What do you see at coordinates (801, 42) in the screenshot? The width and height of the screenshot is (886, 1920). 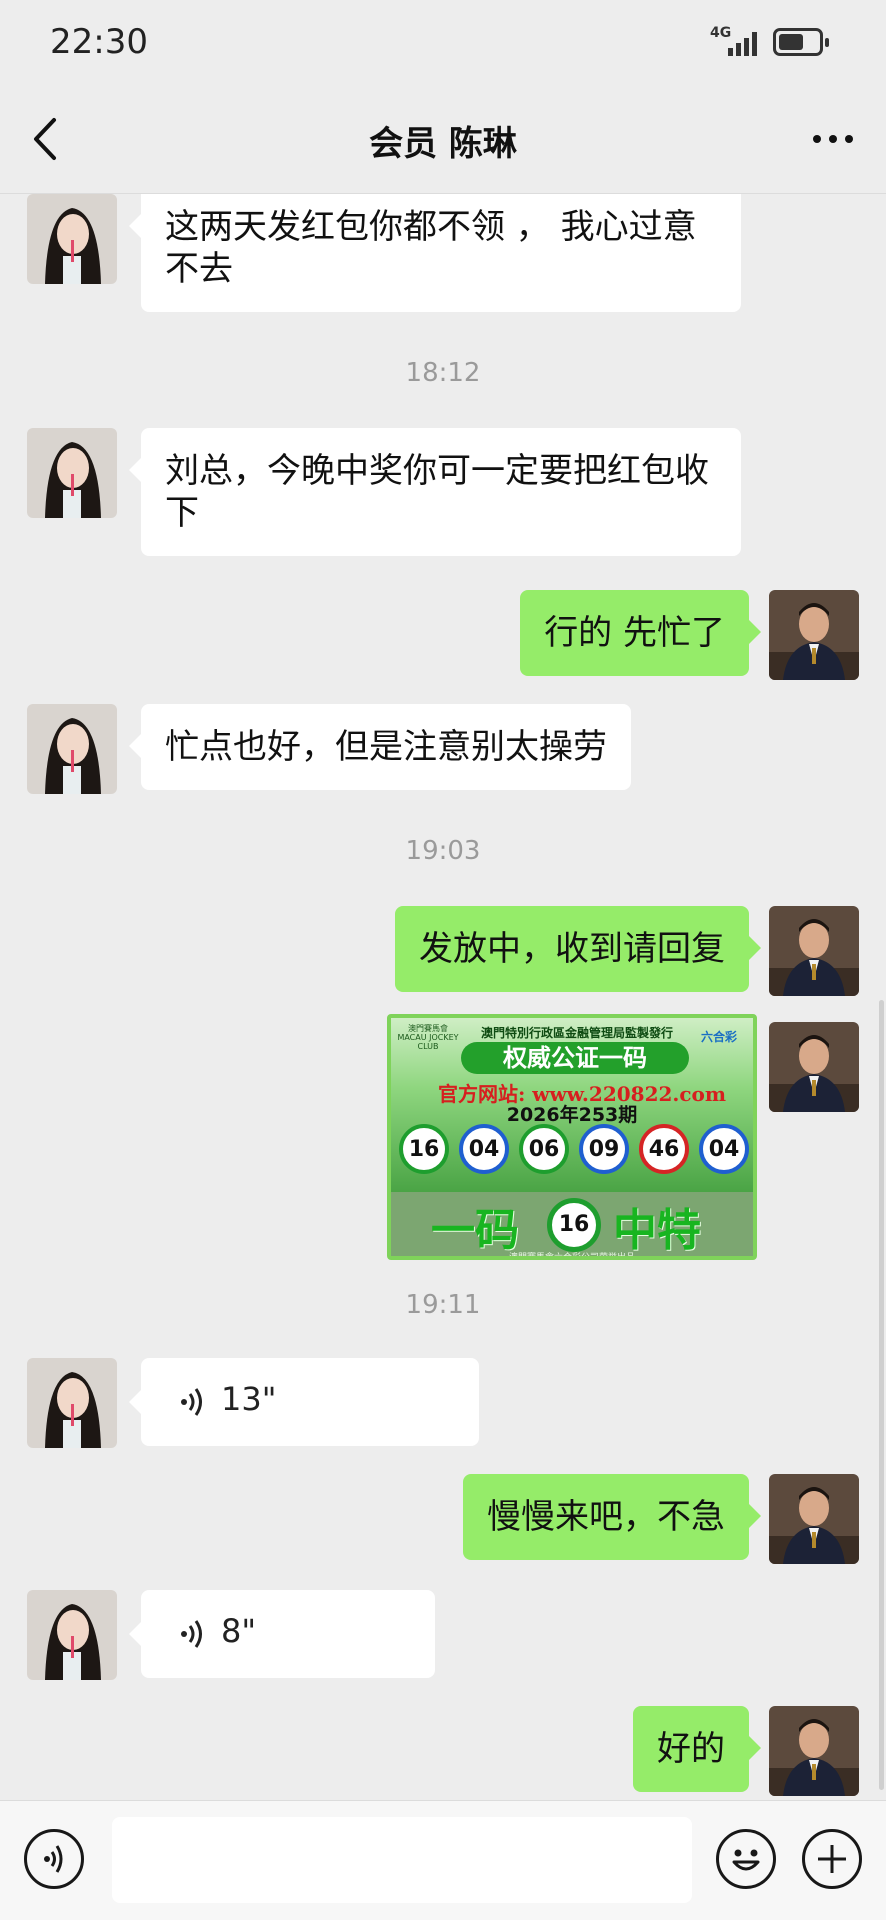 I see `battery-icon` at bounding box center [801, 42].